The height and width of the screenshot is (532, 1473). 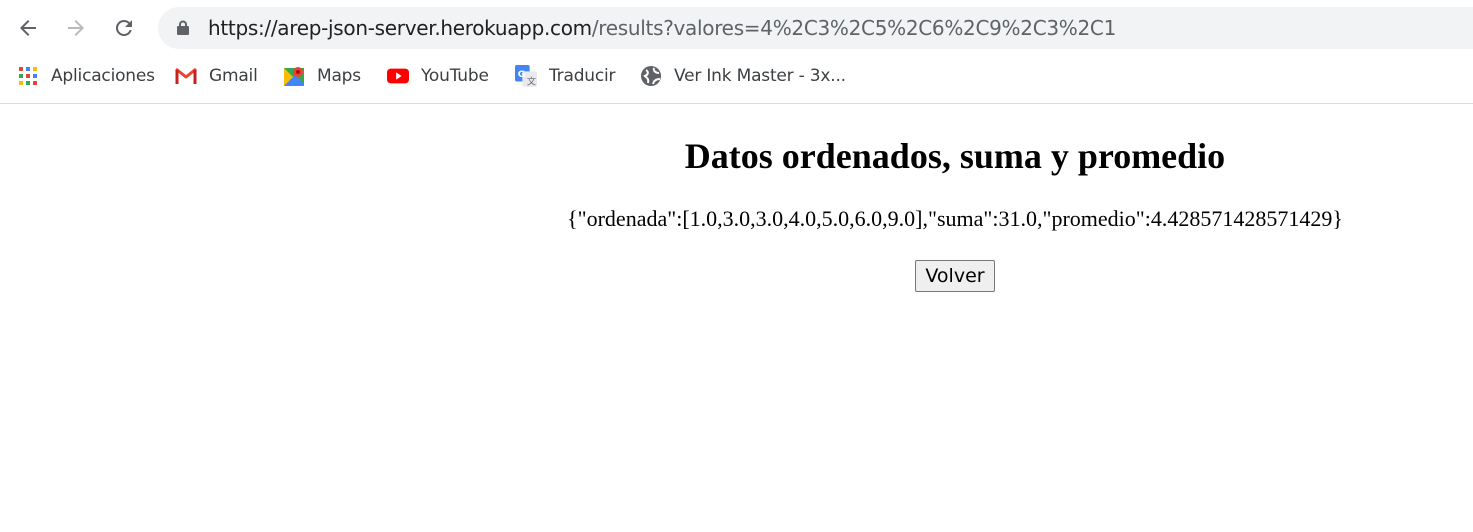 I want to click on svg-text: G, so click(x=522, y=74).